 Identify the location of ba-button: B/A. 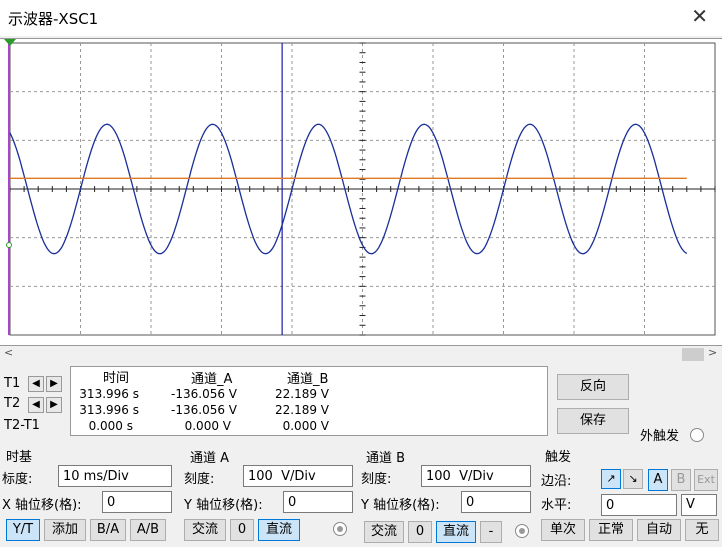
(108, 530).